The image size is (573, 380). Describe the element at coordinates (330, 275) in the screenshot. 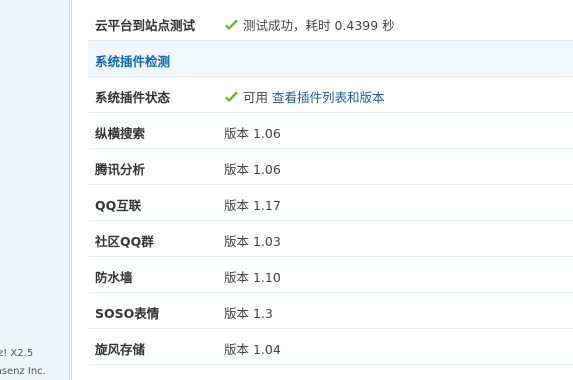

I see `plugin-row: 防水墙 版本 1.10` at that location.